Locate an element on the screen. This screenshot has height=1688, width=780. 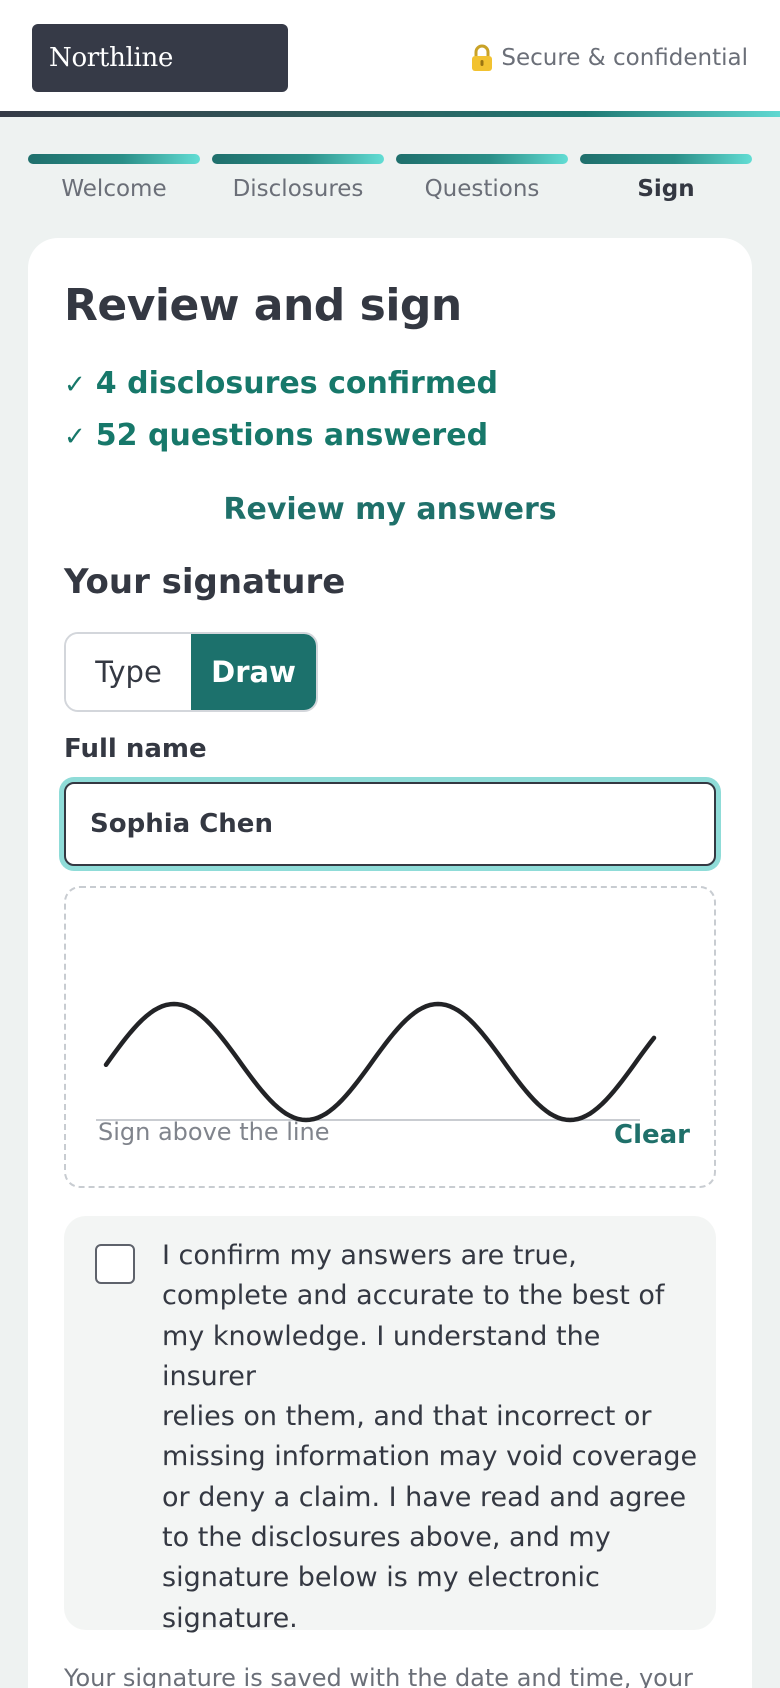
signature-heading: Your signature is located at coordinates (205, 582).